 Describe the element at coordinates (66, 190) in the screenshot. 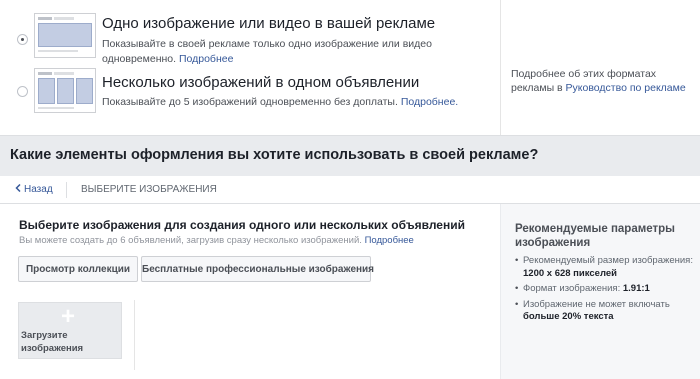

I see `nav-divider` at that location.